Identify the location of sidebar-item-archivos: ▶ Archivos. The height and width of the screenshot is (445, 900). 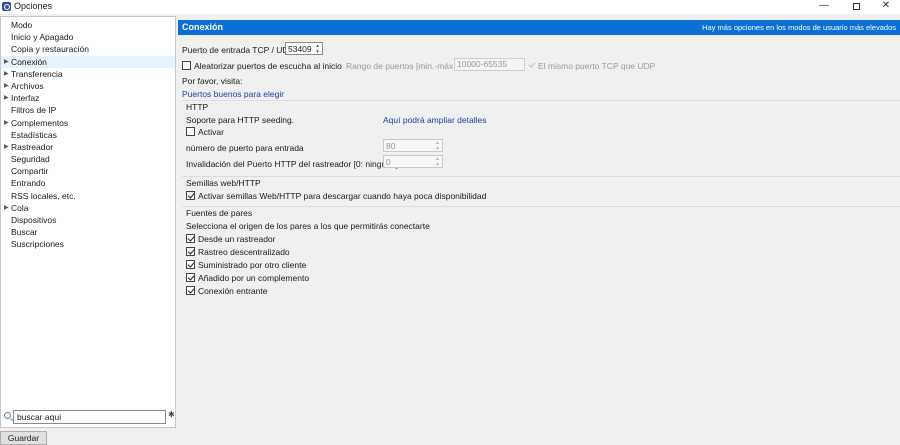
(88, 86).